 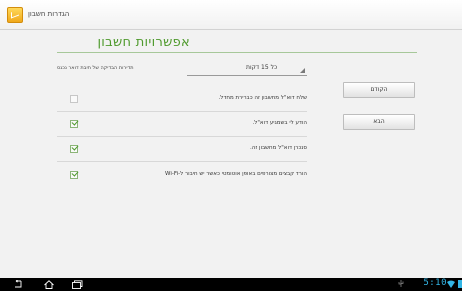 What do you see at coordinates (74, 149) in the screenshot?
I see `sync-checkbox` at bounding box center [74, 149].